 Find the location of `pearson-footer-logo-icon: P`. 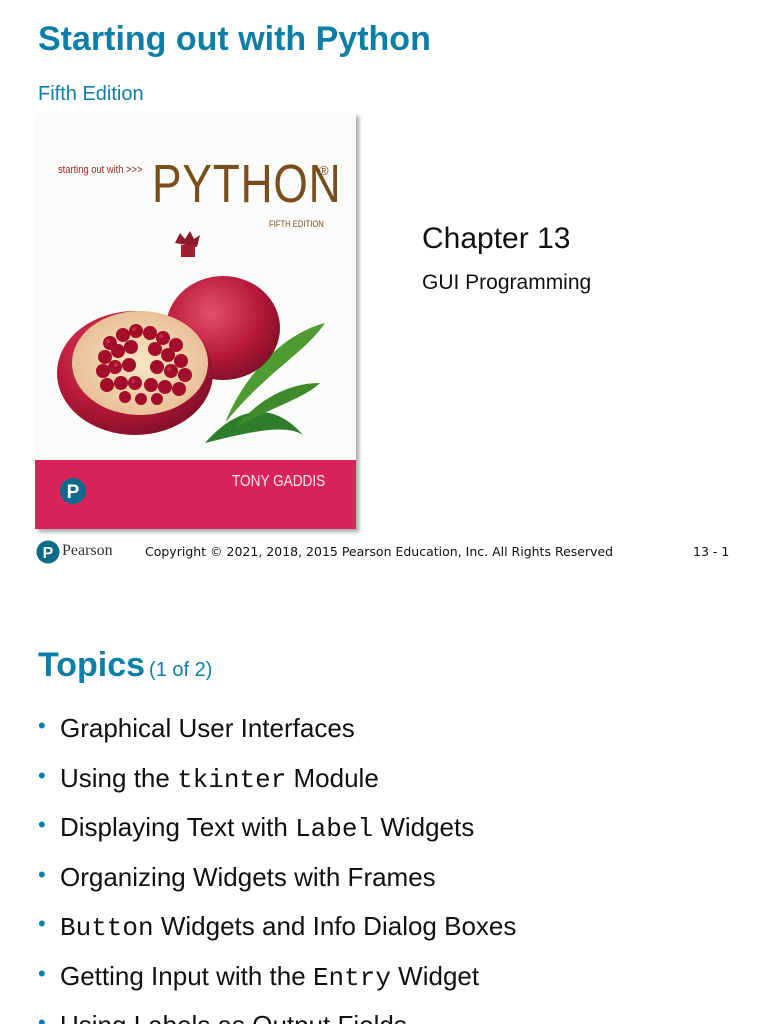

pearson-footer-logo-icon: P is located at coordinates (48, 552).